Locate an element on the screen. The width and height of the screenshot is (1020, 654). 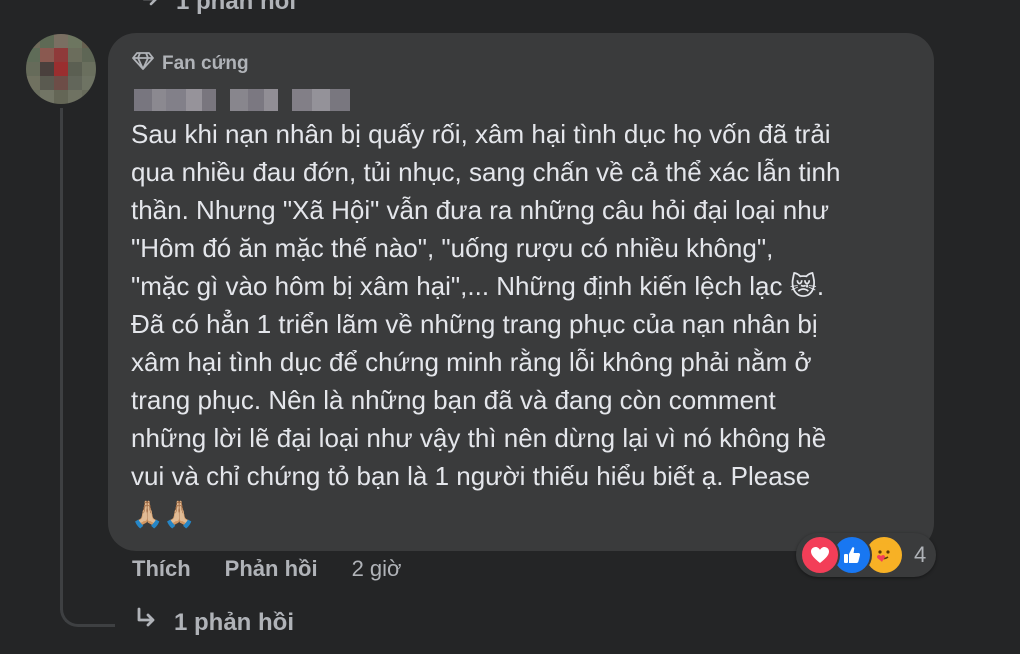
commenter-name-redacted is located at coordinates (242, 100).